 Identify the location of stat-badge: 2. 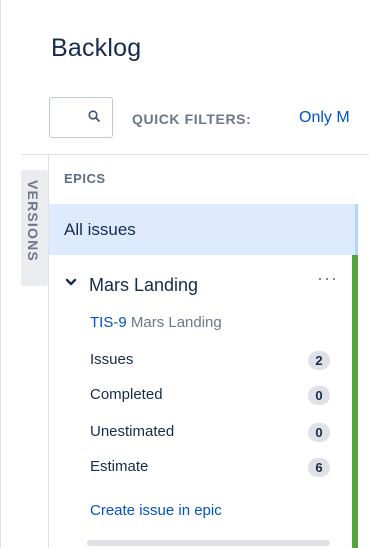
(319, 360).